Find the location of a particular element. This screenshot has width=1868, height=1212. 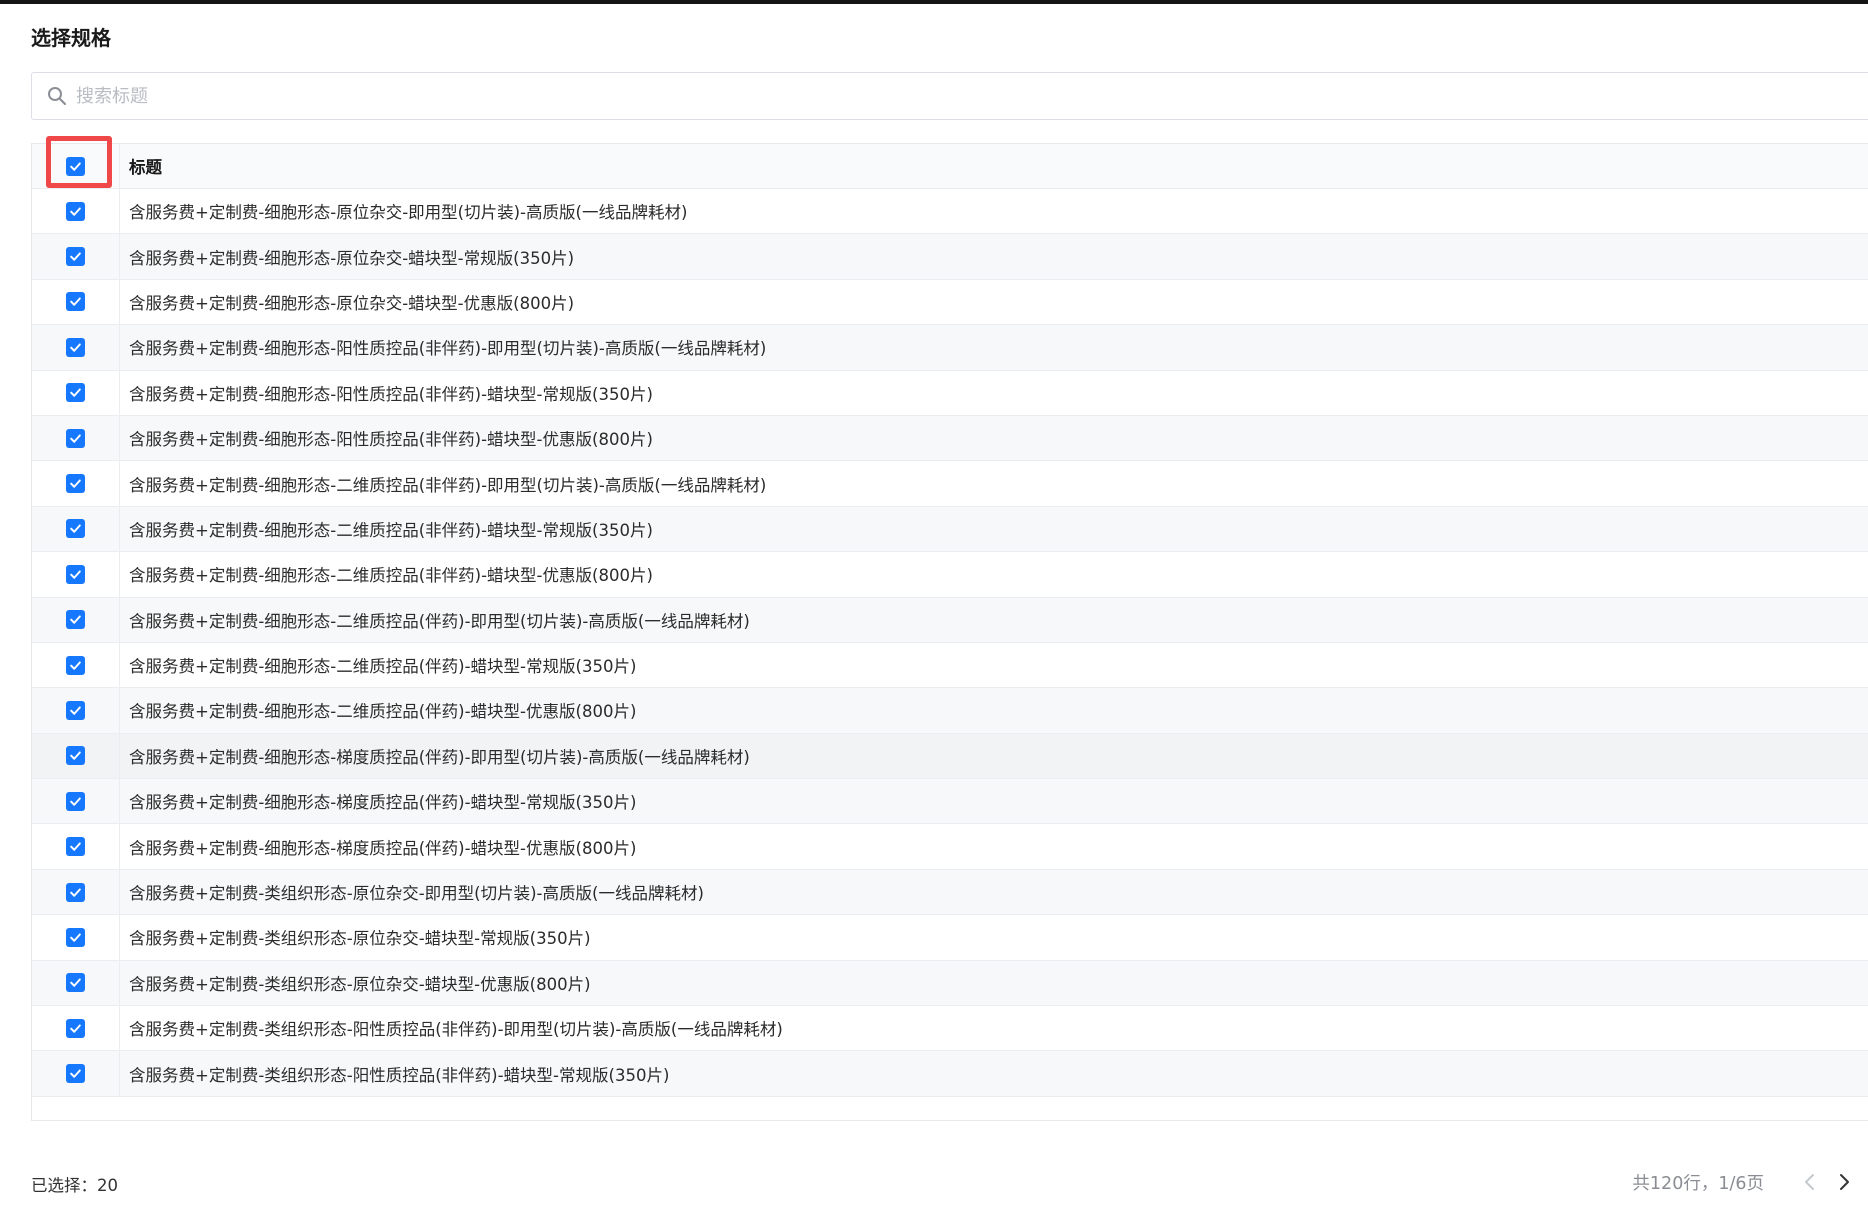

selected-count: 已选择：20 is located at coordinates (74, 1185).